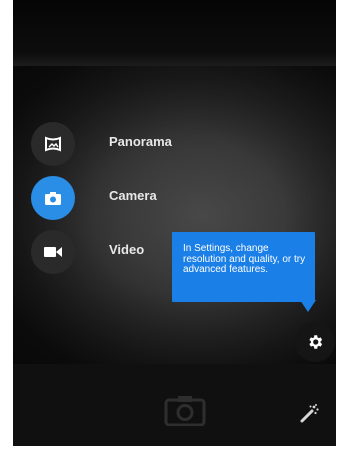 This screenshot has width=351, height=457. I want to click on magic-wand-icon, so click(309, 413).